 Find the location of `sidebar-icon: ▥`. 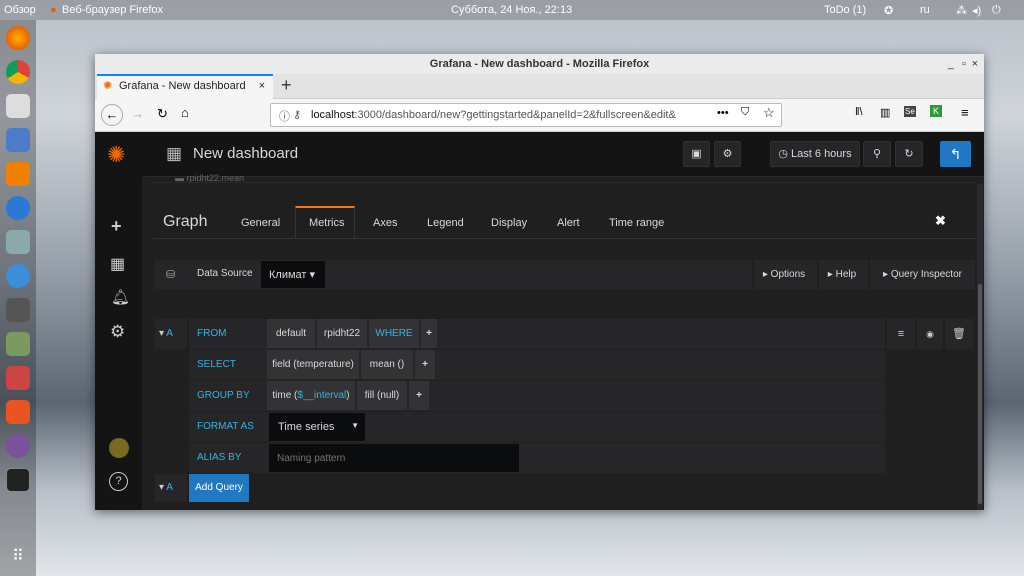

sidebar-icon: ▥ is located at coordinates (885, 112).